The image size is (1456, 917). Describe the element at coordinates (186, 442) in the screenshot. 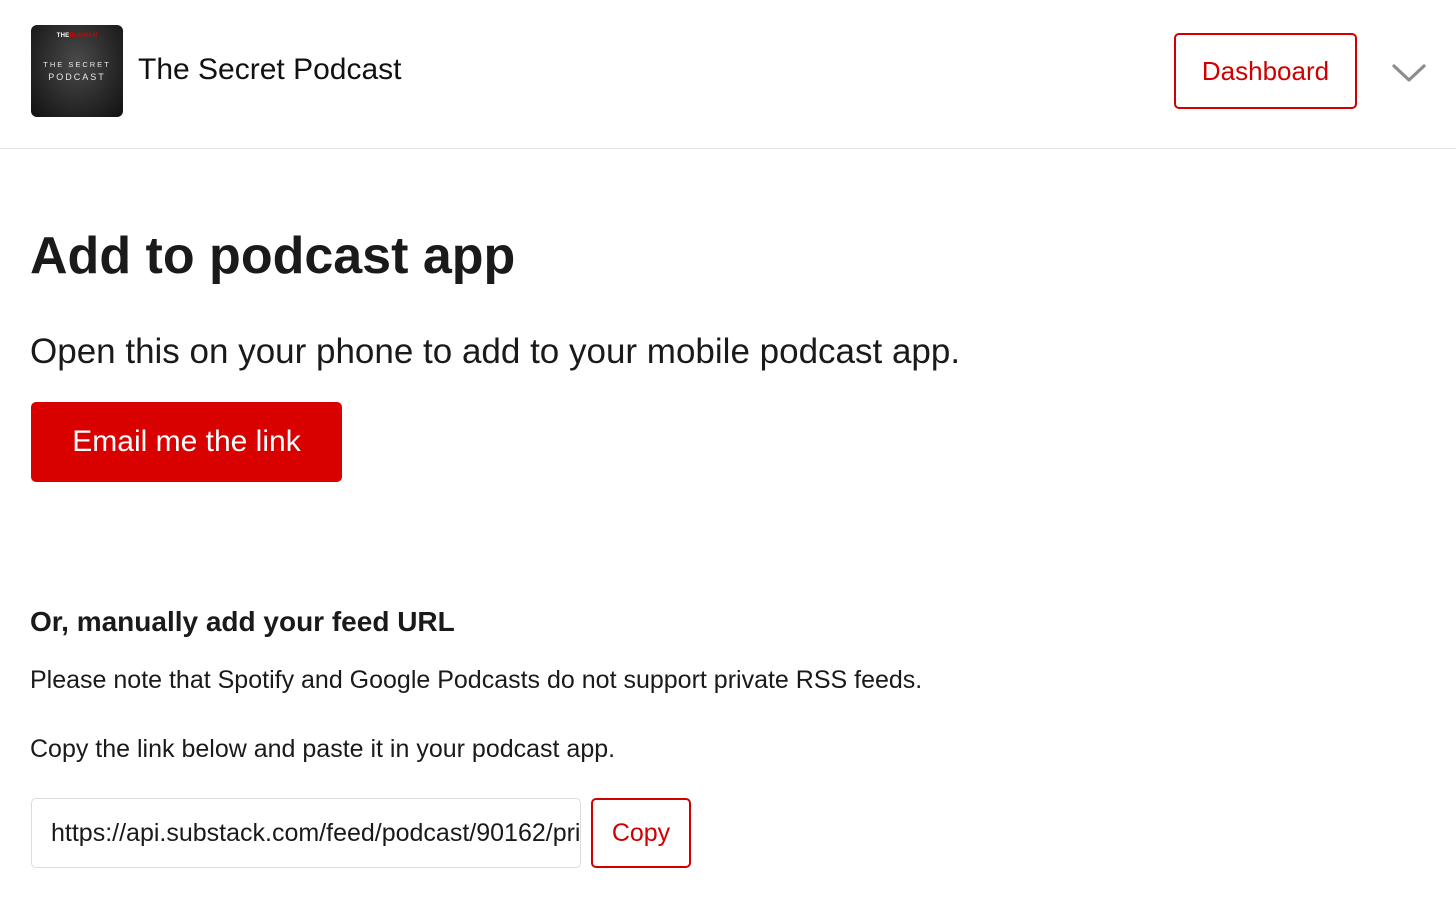

I see `email-link-button: Email me the link` at that location.